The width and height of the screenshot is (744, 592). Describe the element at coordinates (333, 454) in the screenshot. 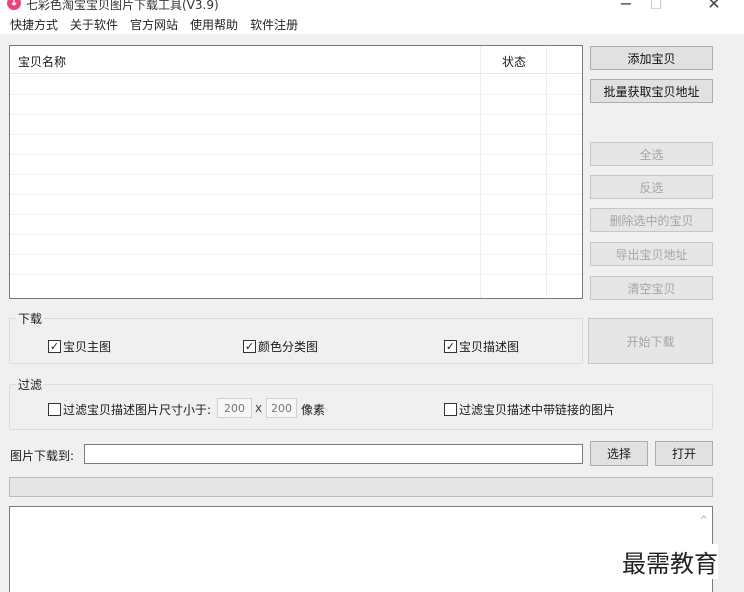

I see `save-path-input` at that location.